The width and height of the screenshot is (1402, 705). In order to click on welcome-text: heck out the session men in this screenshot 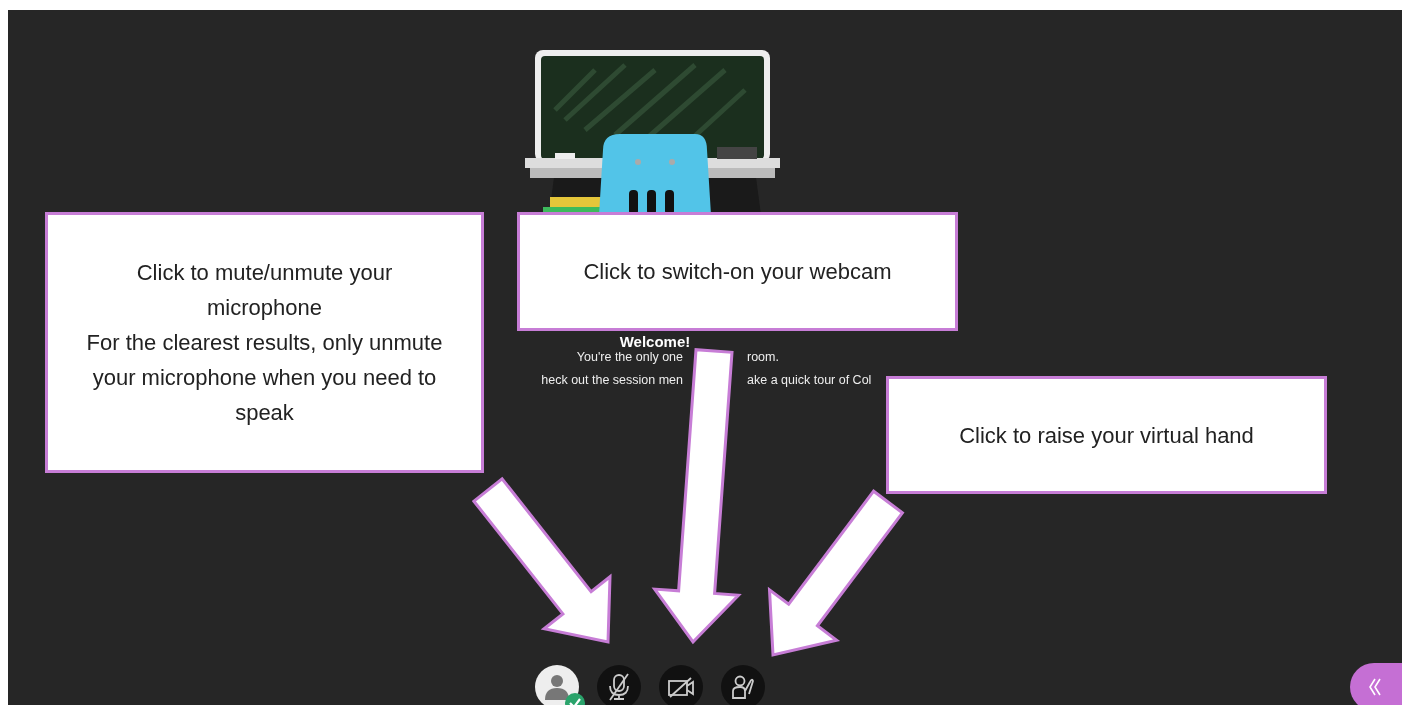, I will do `click(612, 380)`.